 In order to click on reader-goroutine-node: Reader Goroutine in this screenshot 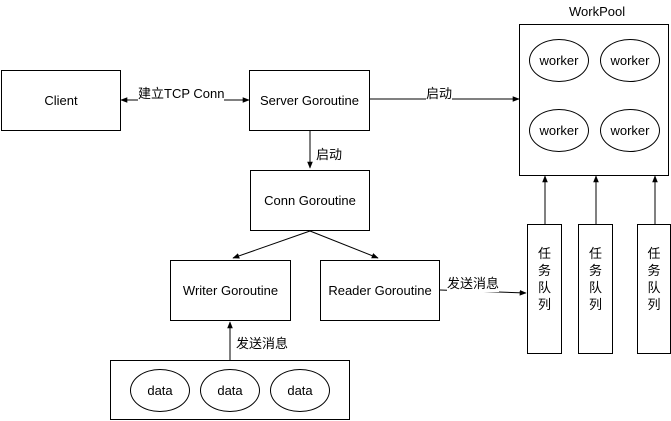, I will do `click(380, 290)`.